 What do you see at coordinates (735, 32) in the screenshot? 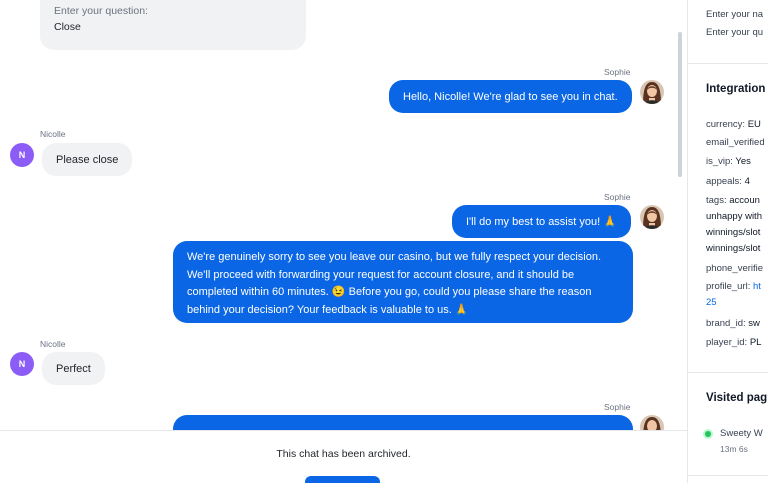
I see `form-line-question: Enter your qu` at bounding box center [735, 32].